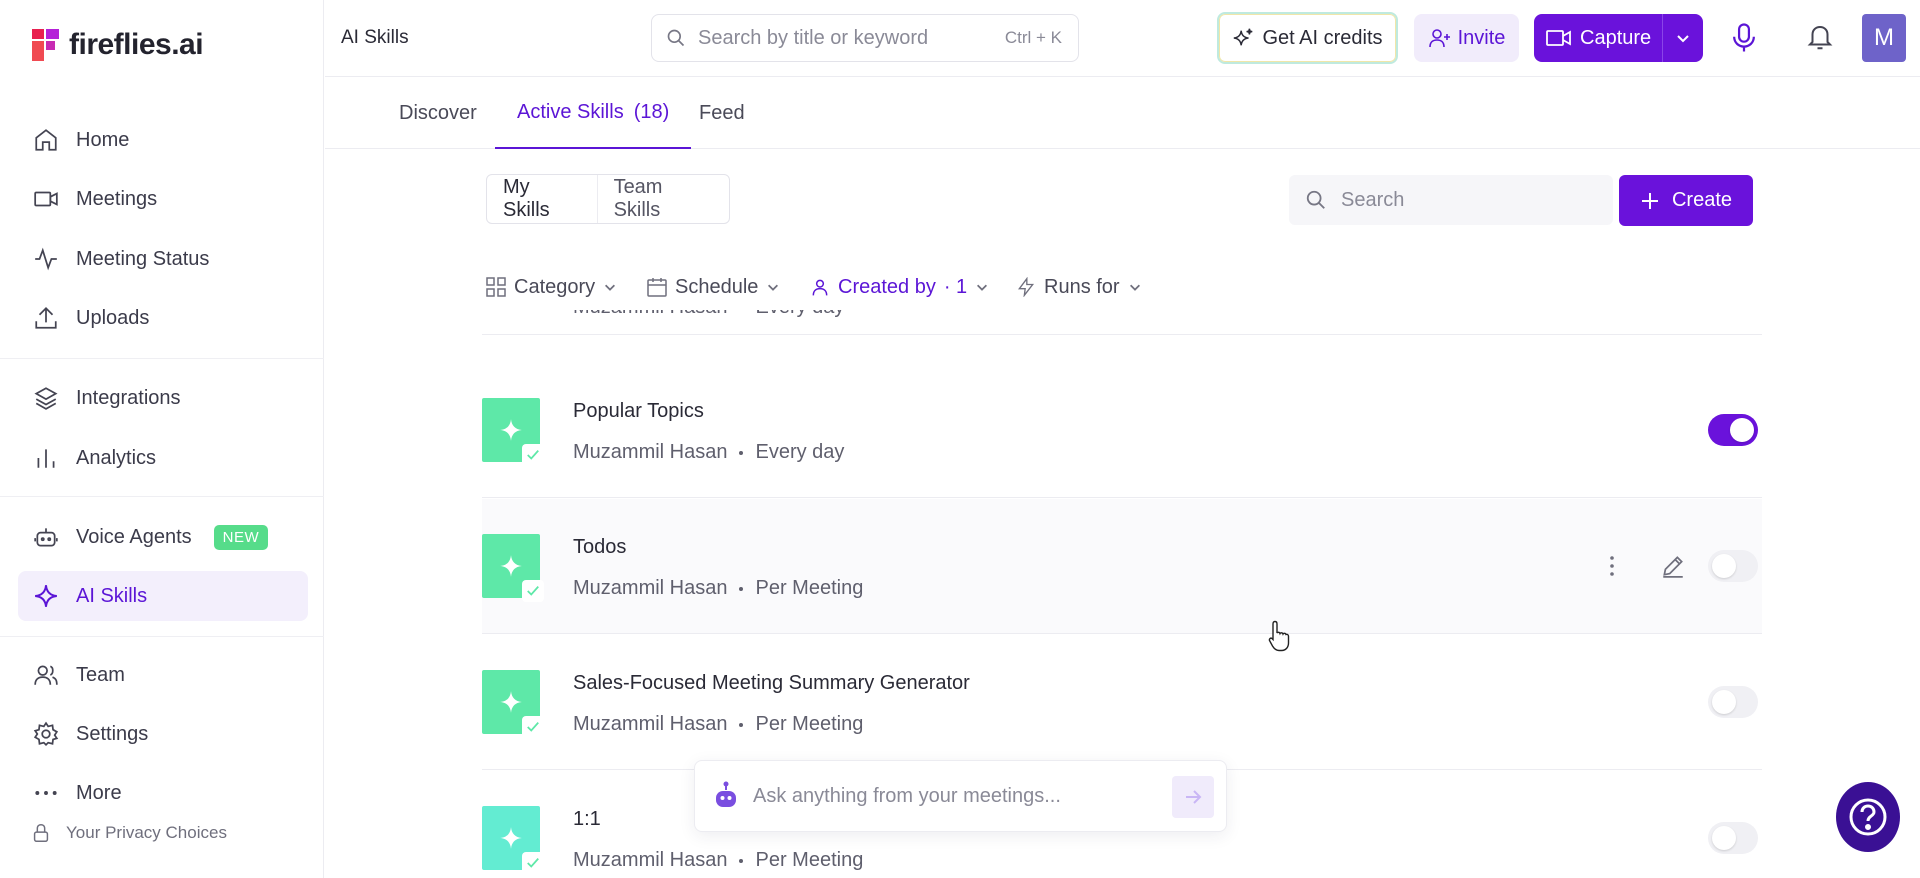 This screenshot has height=878, width=1920. What do you see at coordinates (46, 675) in the screenshot?
I see `users-icon` at bounding box center [46, 675].